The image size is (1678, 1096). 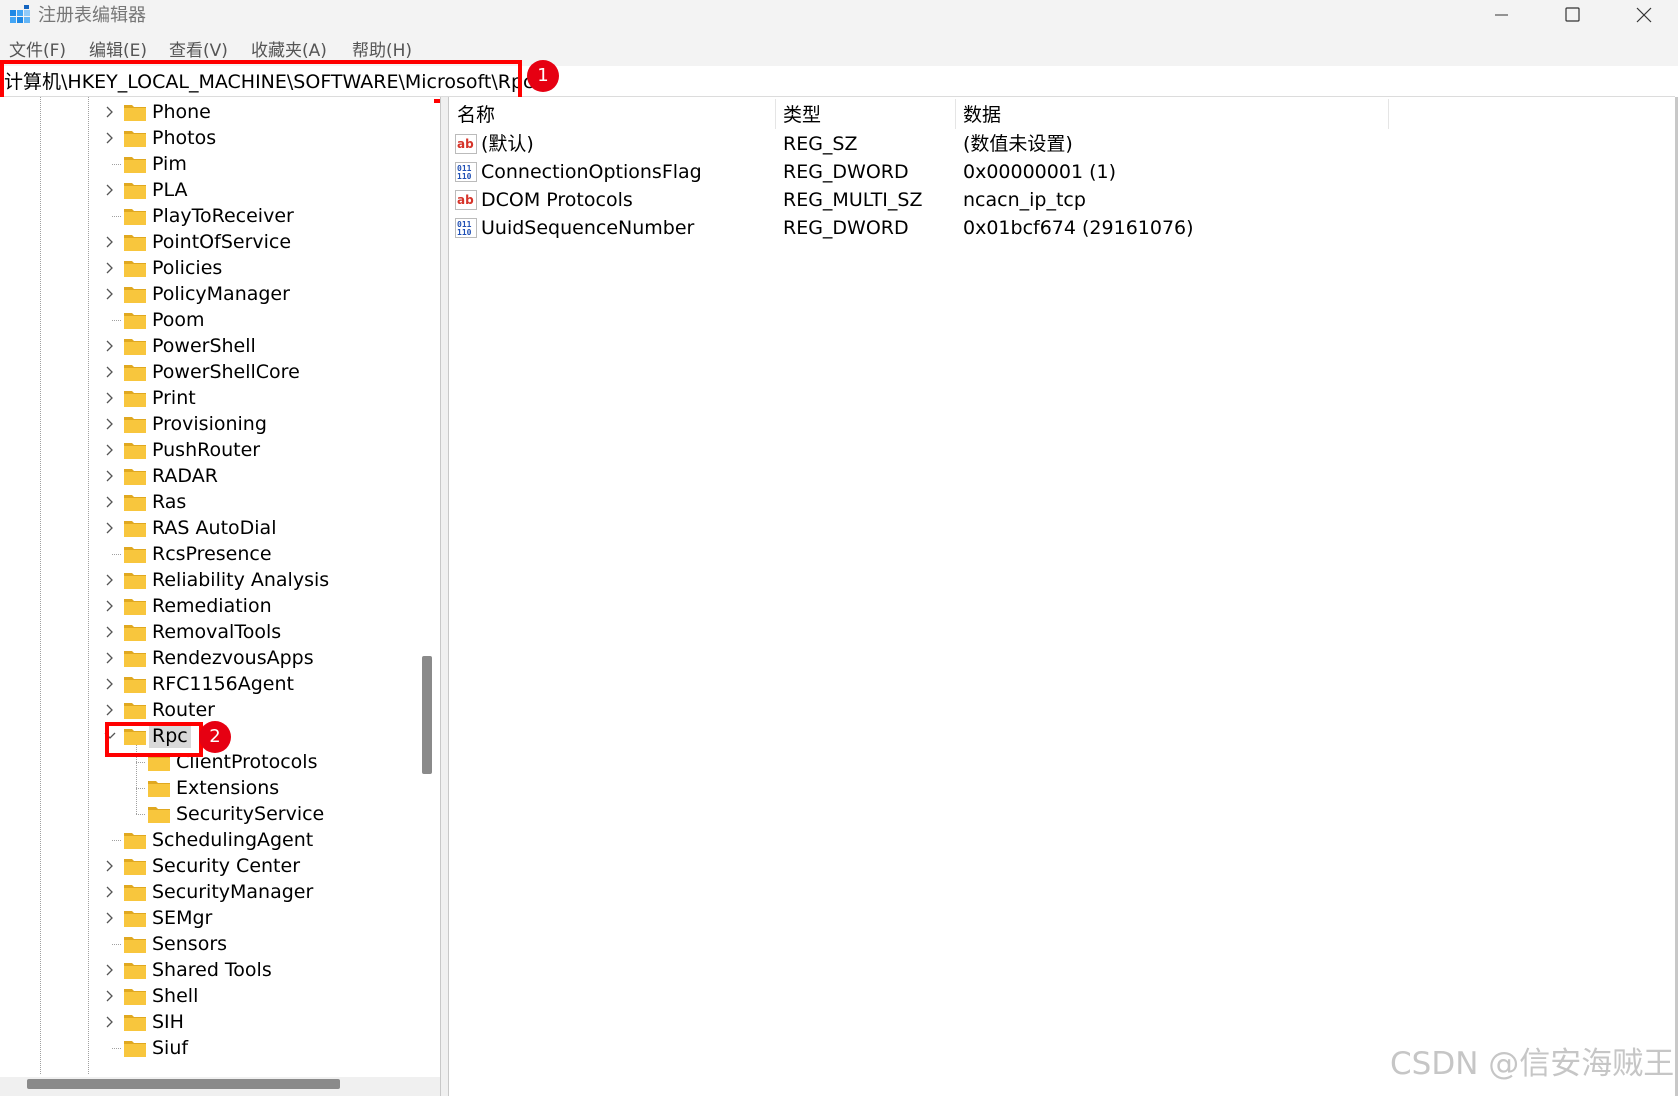 I want to click on tree-item: Print, so click(x=215, y=398).